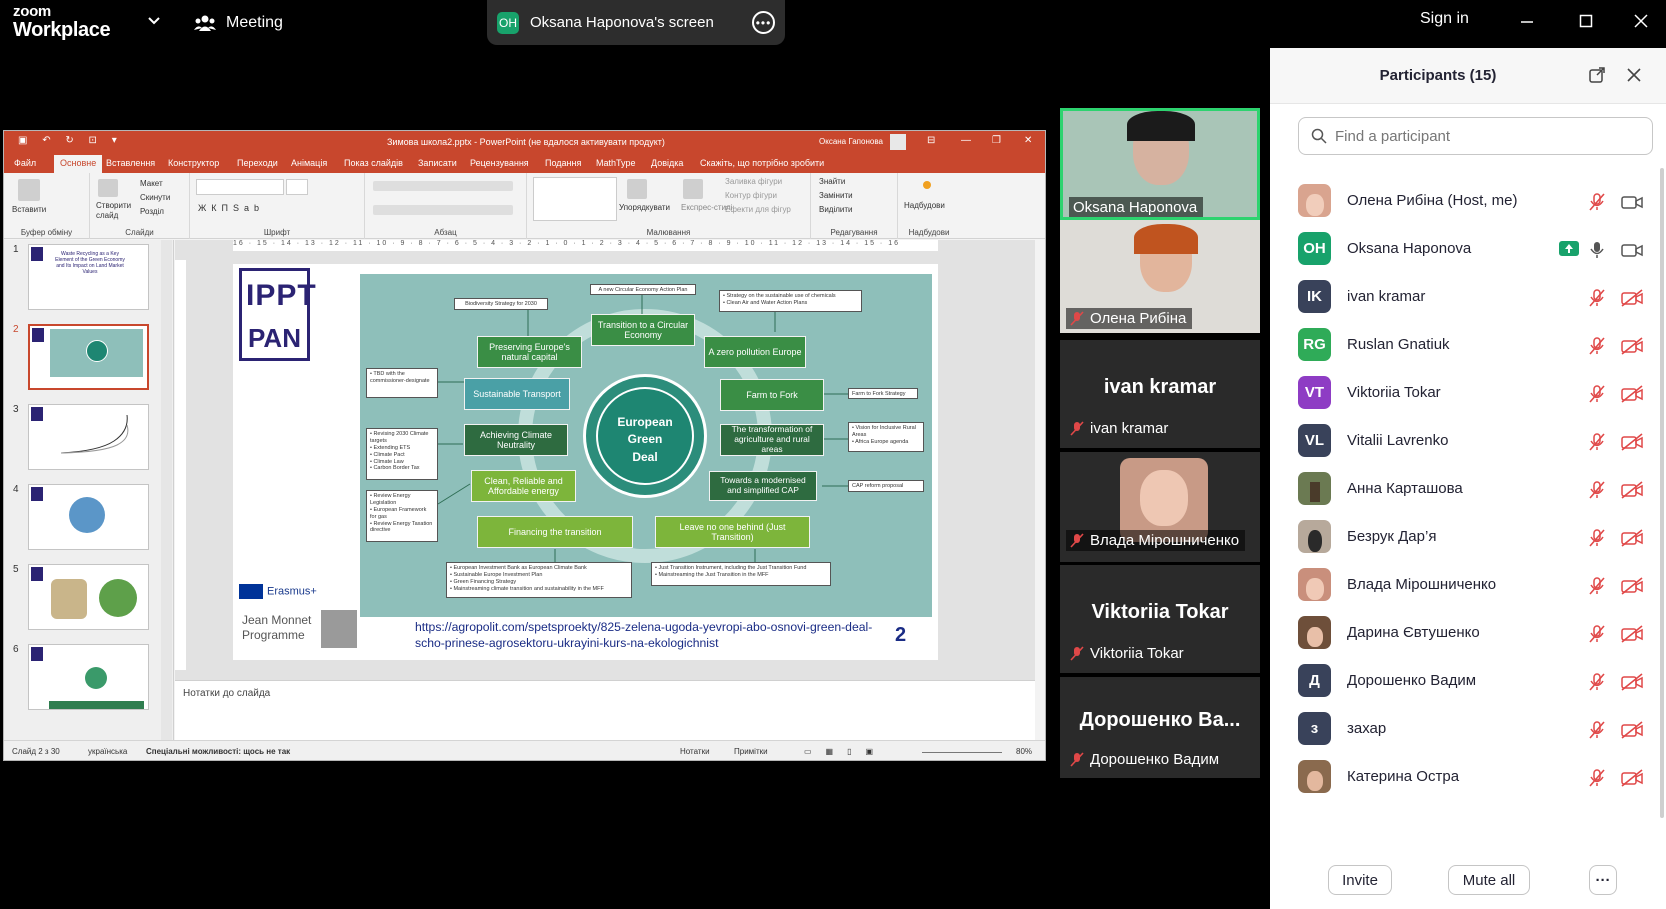 Image resolution: width=1666 pixels, height=909 pixels. Describe the element at coordinates (1160, 164) in the screenshot. I see `video-tile-oksana: Oksana Haponova` at that location.